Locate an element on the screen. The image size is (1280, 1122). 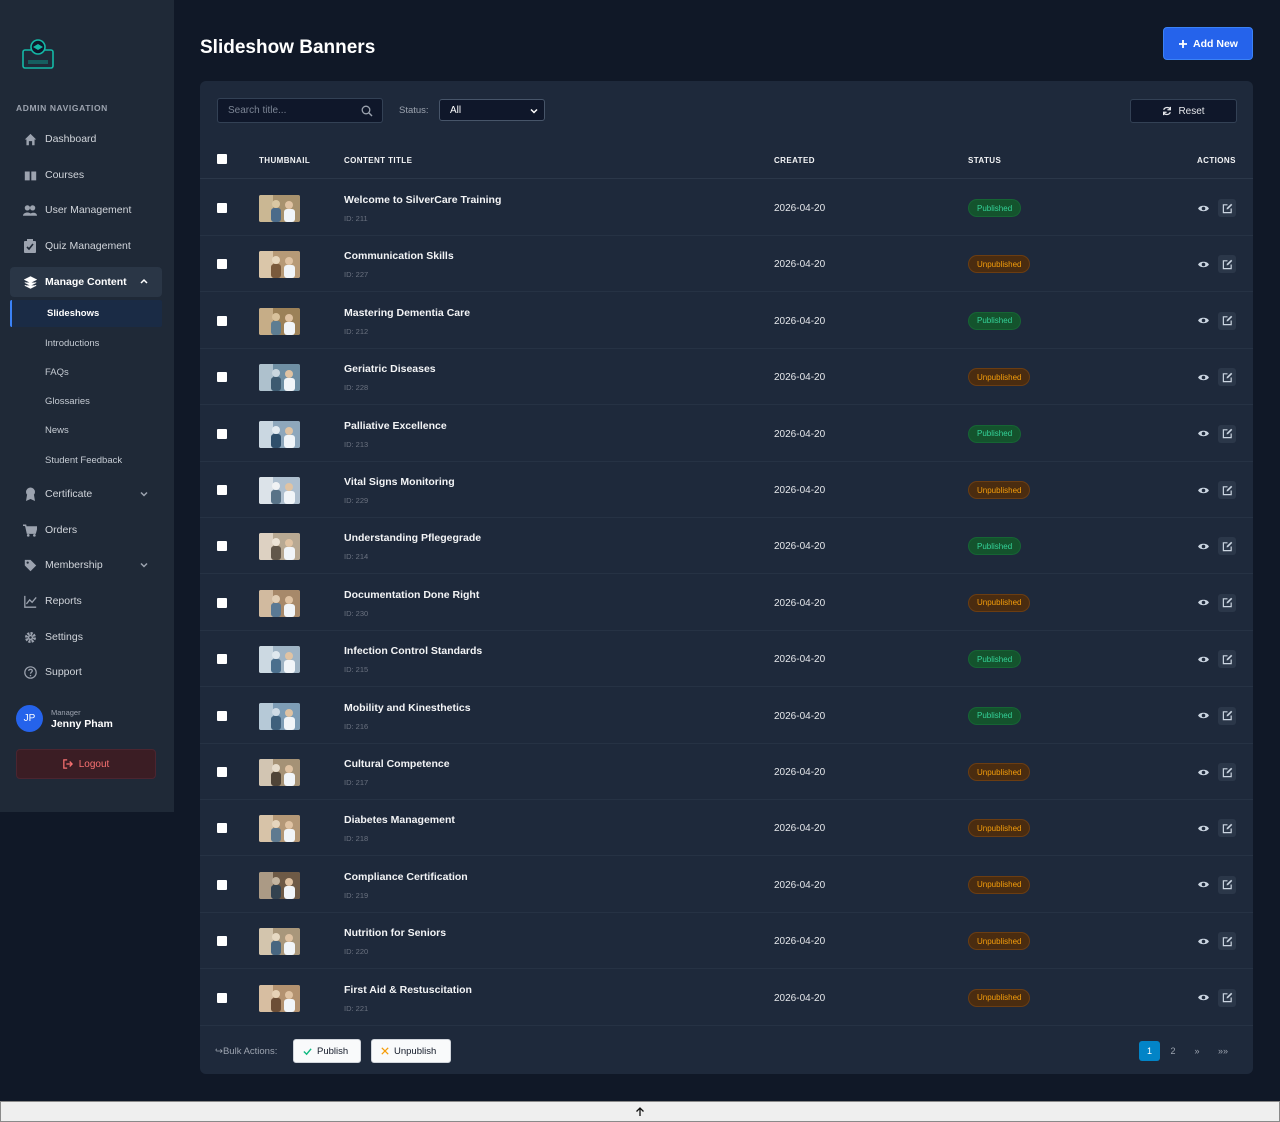
row-title: Cultural Competence is located at coordinates (397, 764).